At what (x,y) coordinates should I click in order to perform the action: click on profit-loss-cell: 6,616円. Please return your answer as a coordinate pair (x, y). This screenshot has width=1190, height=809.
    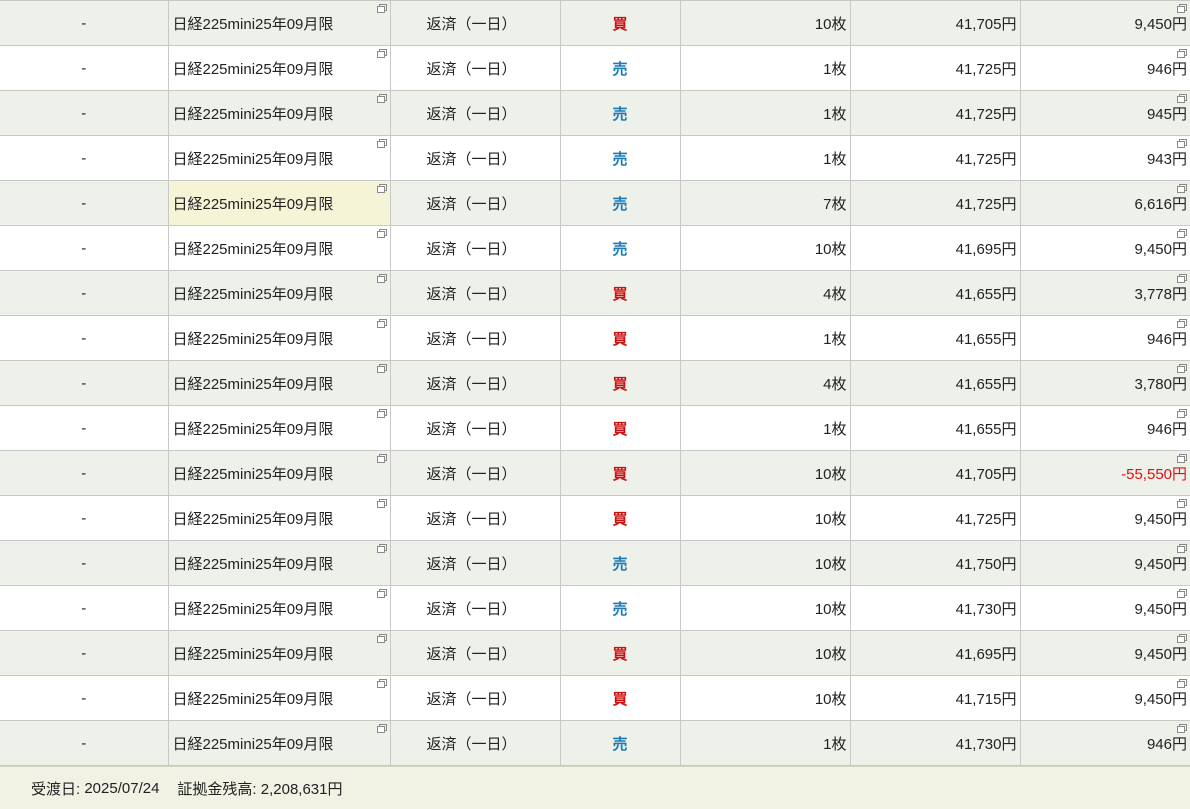
    Looking at the image, I should click on (1104, 203).